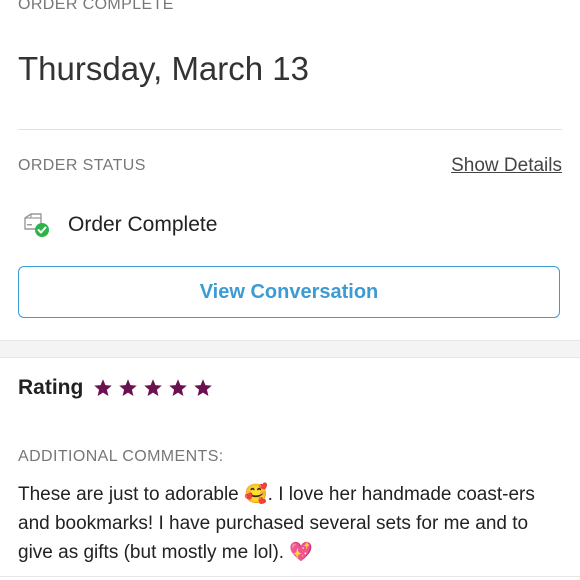 Image resolution: width=580 pixels, height=580 pixels. I want to click on rating-stars, so click(155, 388).